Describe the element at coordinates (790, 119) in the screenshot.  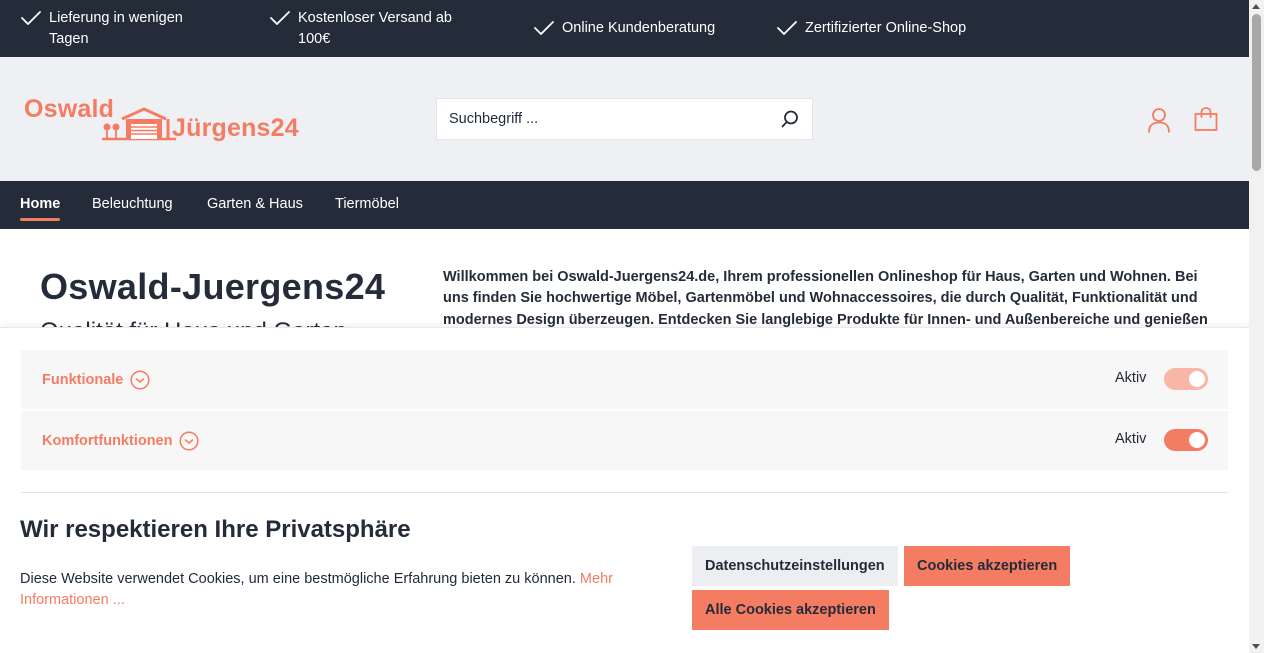
I see `search-icon` at that location.